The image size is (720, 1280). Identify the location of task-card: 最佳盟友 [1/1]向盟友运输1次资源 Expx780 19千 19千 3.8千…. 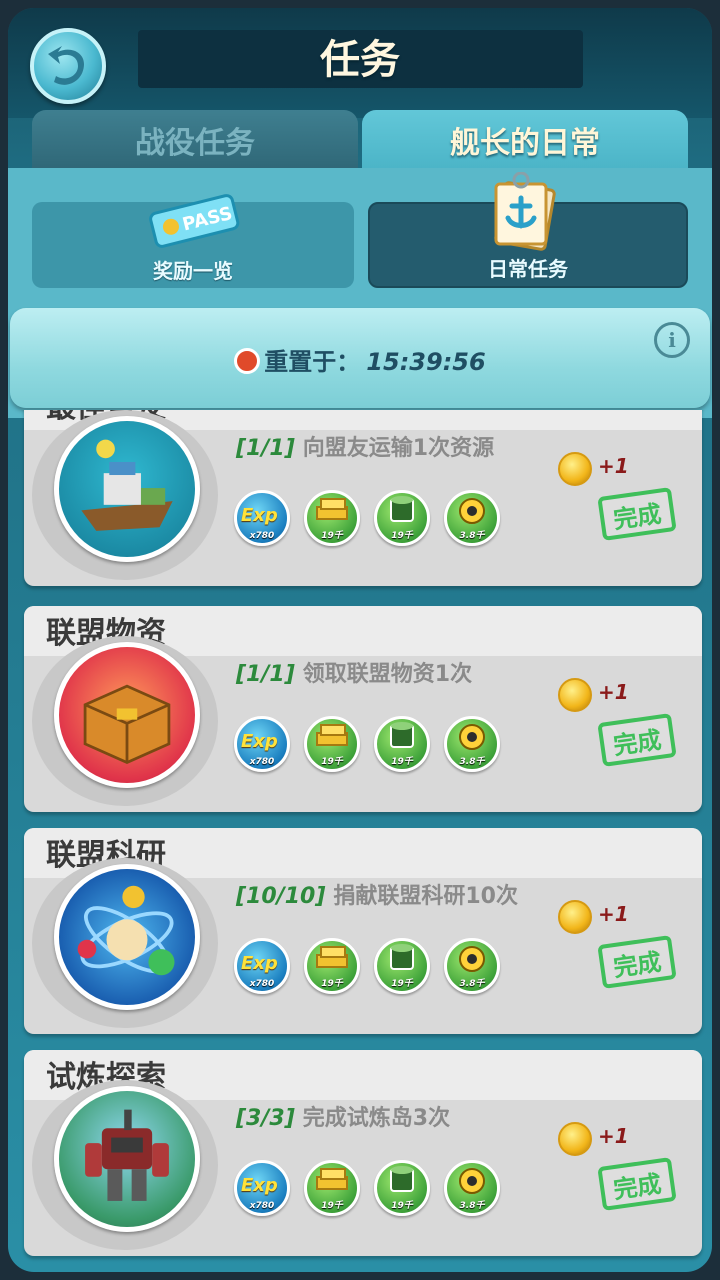
(363, 498).